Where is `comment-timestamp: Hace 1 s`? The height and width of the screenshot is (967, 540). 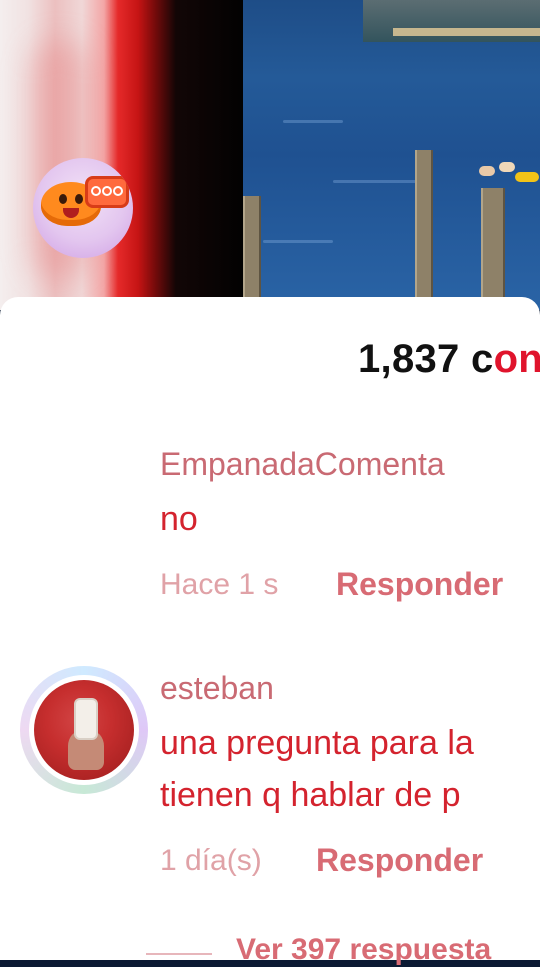
comment-timestamp: Hace 1 s is located at coordinates (219, 584).